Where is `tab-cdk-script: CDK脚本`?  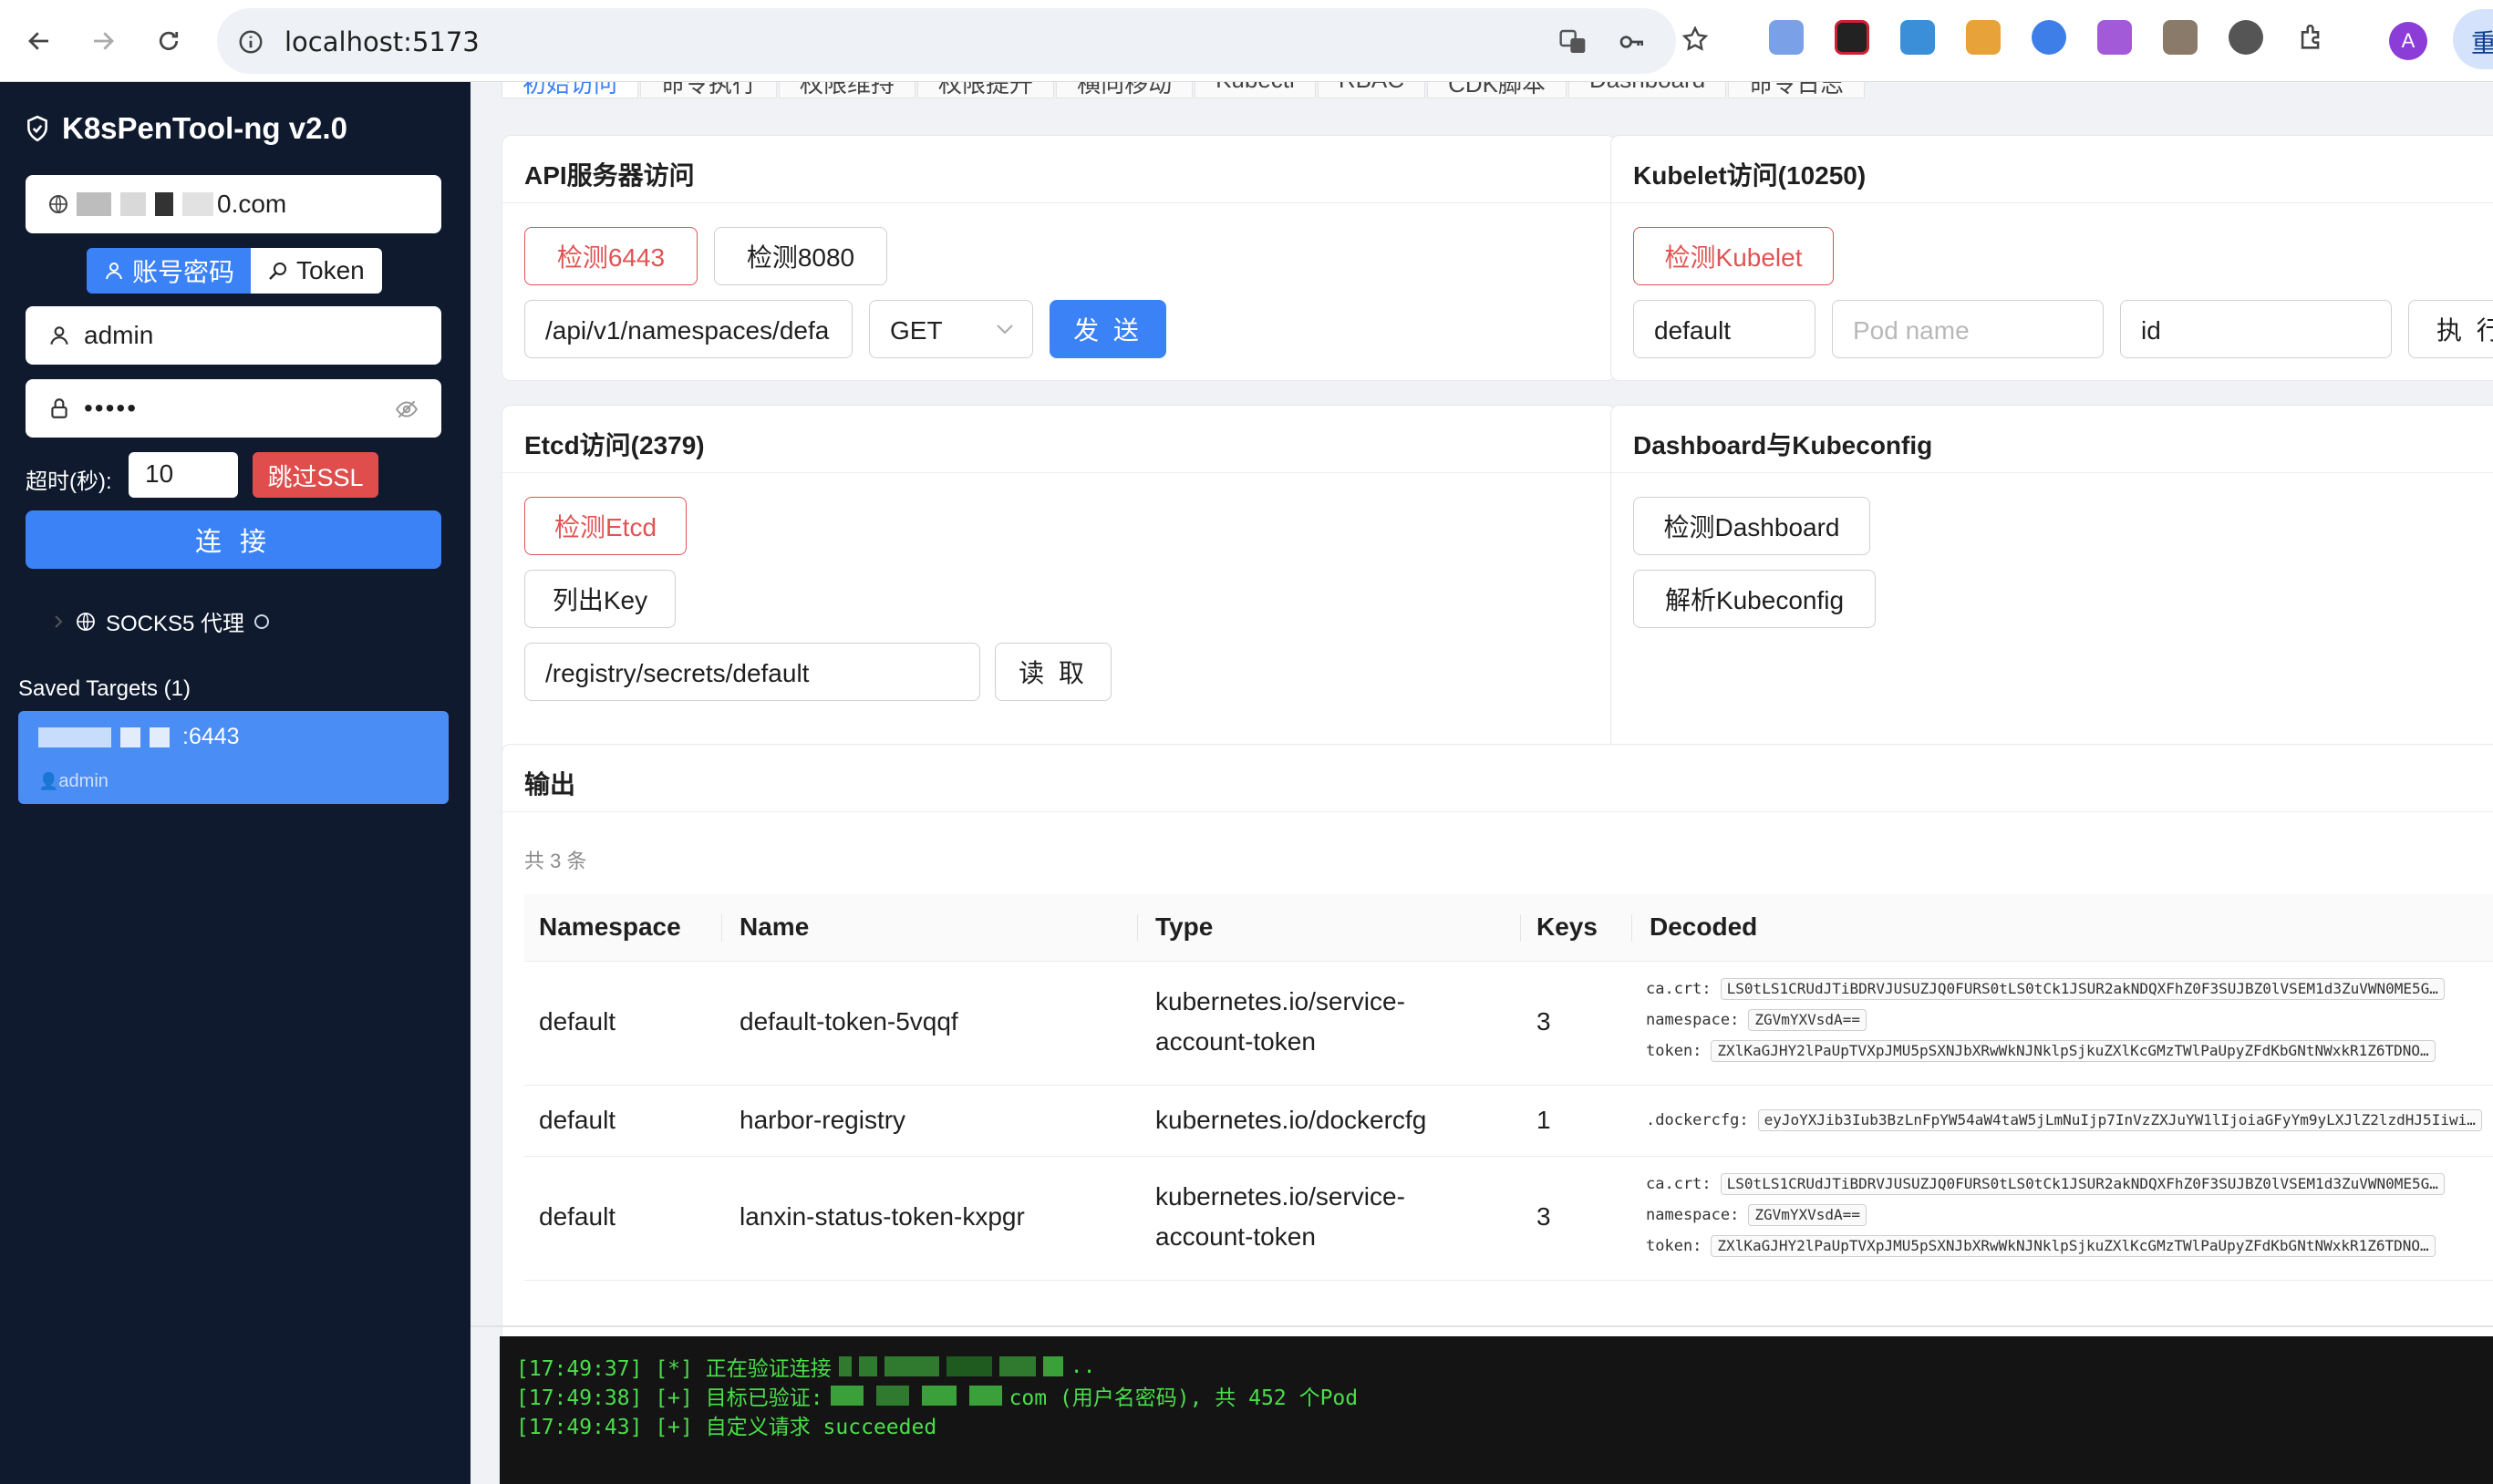 tab-cdk-script: CDK脚本 is located at coordinates (1497, 90).